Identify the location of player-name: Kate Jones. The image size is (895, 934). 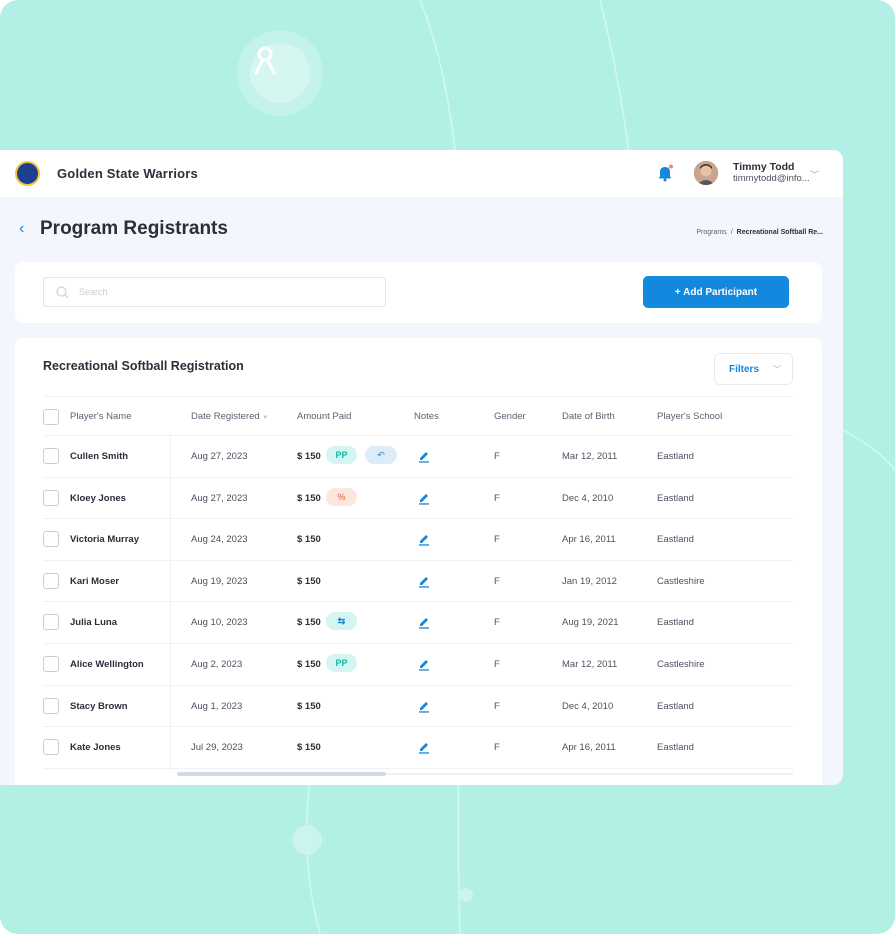
(95, 747).